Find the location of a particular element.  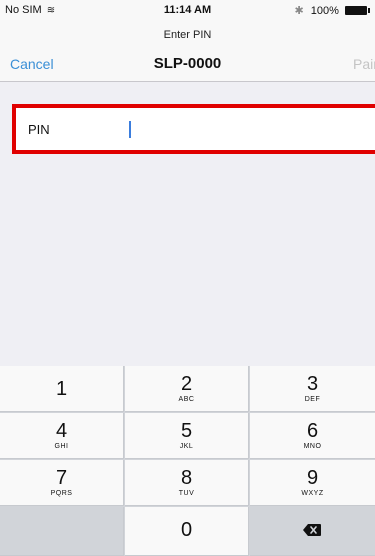

key-digit: 1 is located at coordinates (61, 389).